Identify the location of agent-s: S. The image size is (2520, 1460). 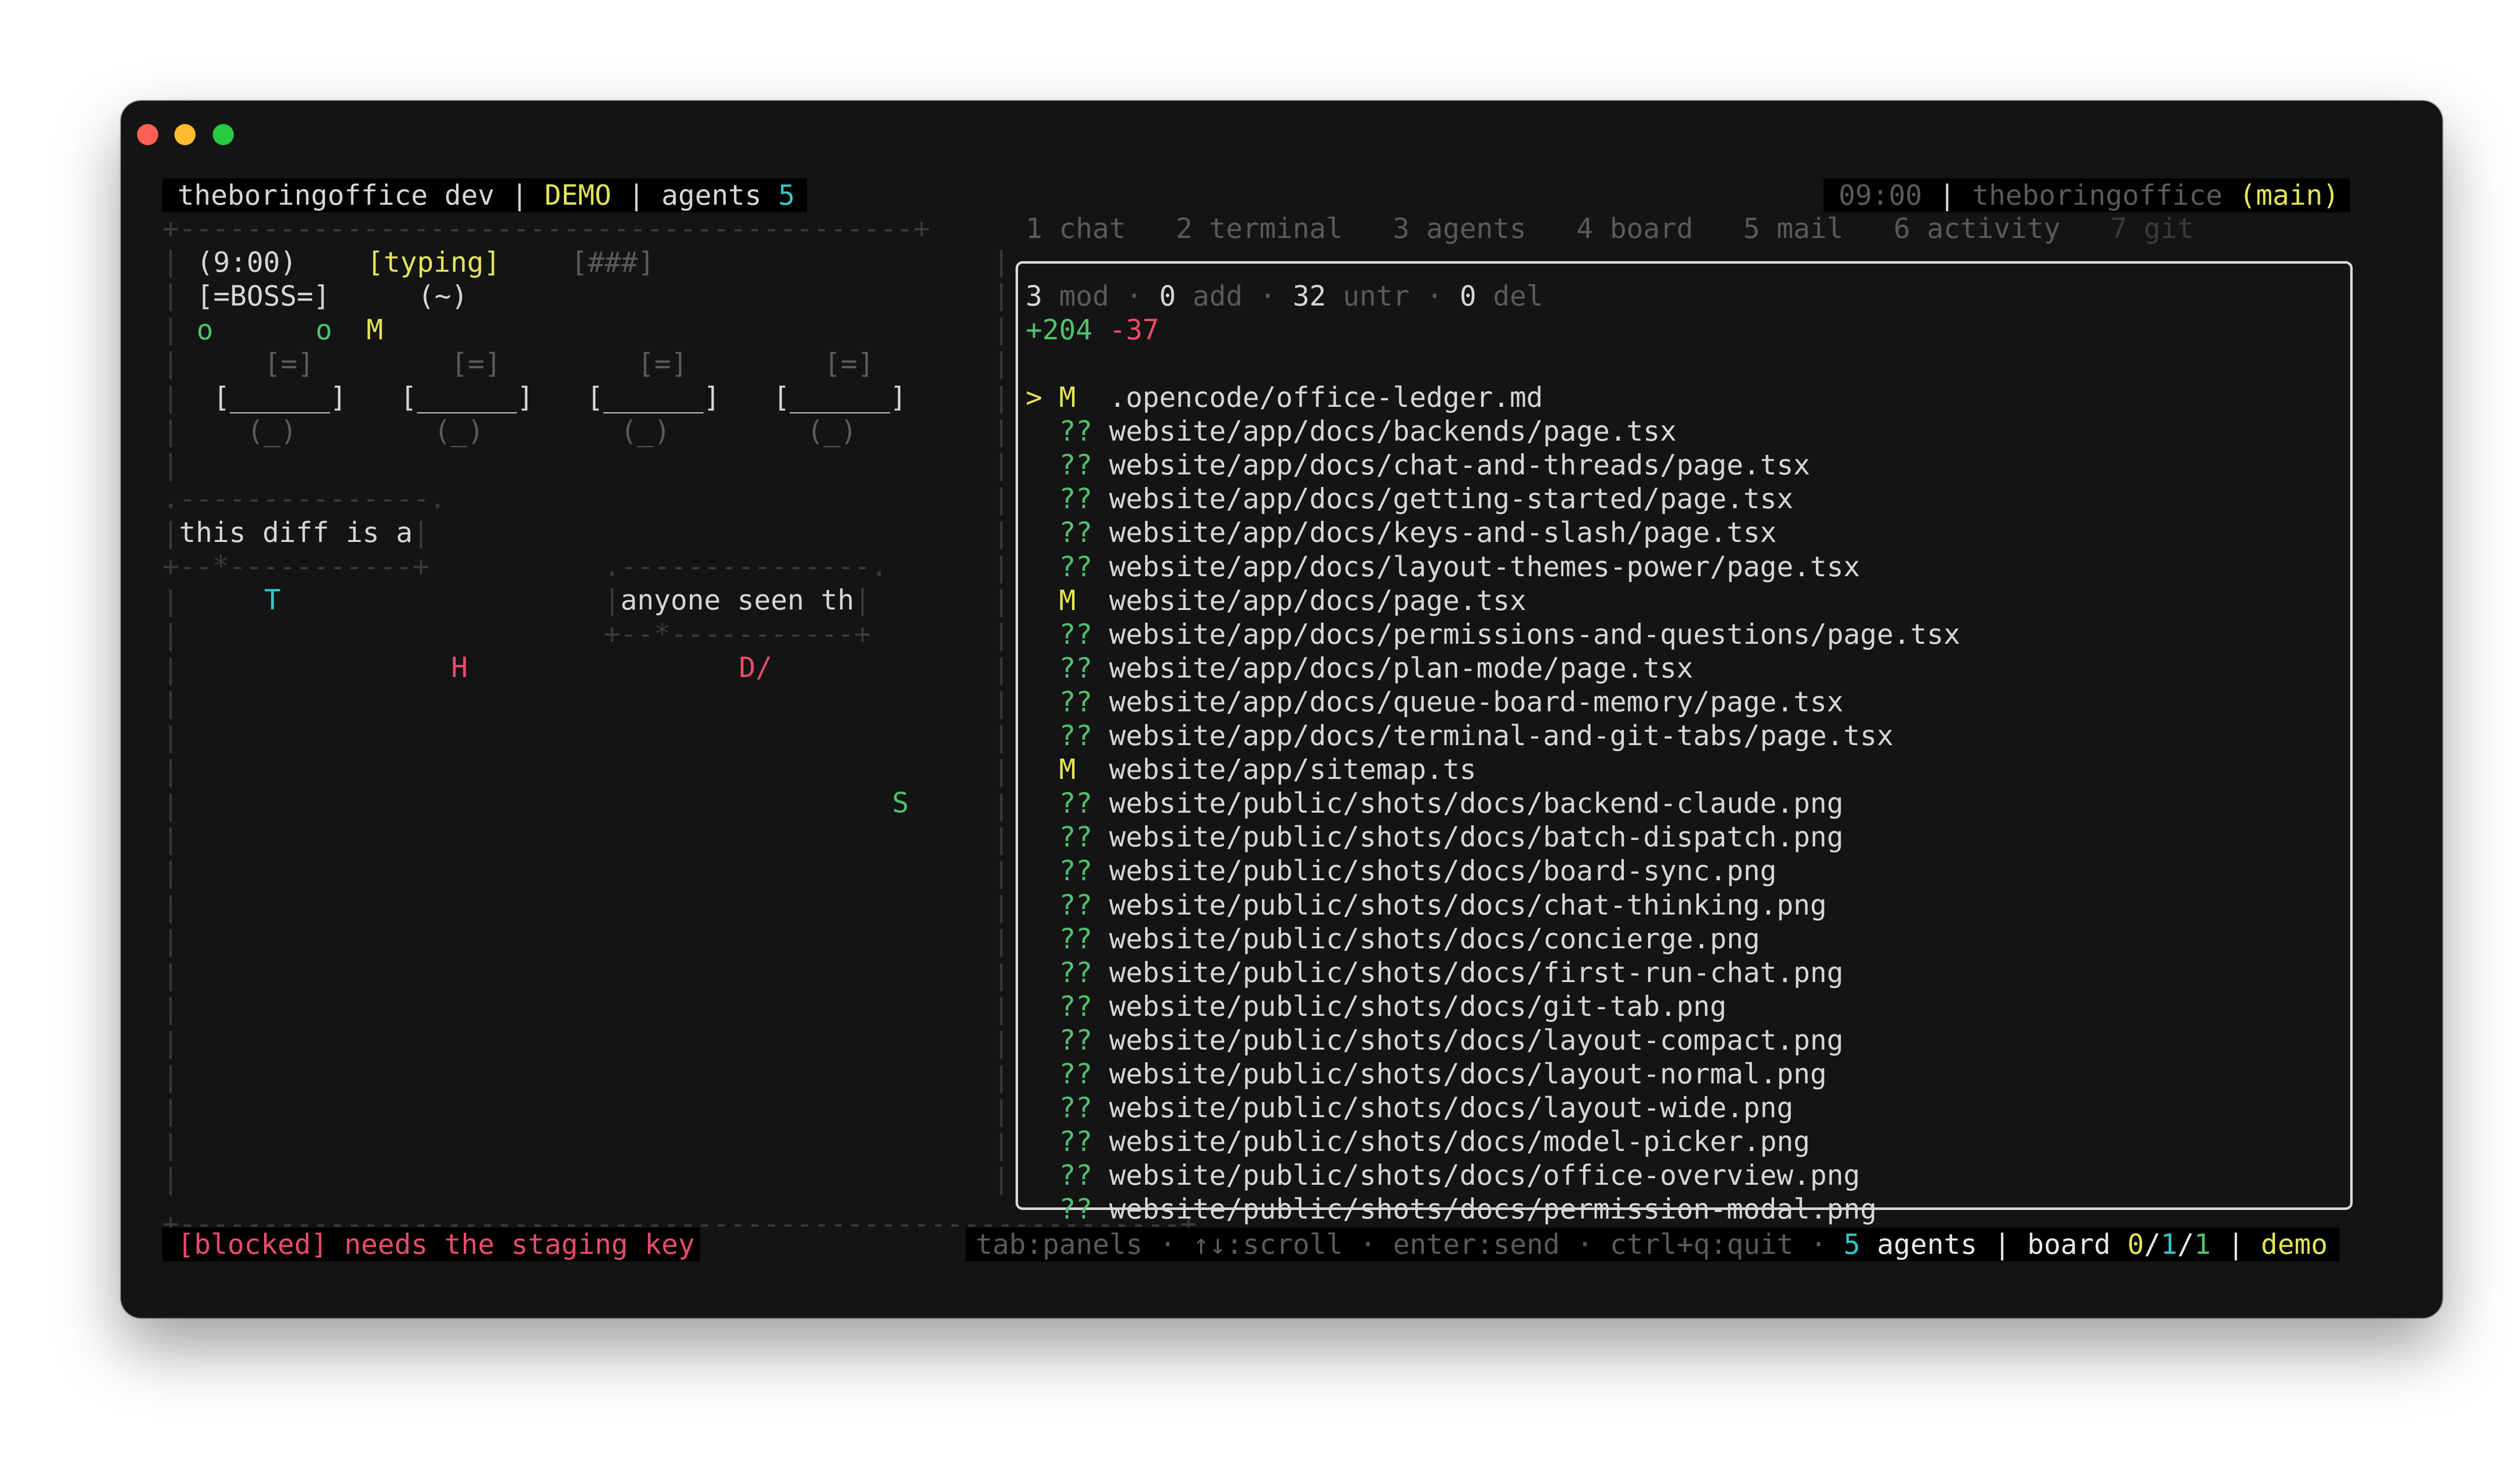
(900, 803).